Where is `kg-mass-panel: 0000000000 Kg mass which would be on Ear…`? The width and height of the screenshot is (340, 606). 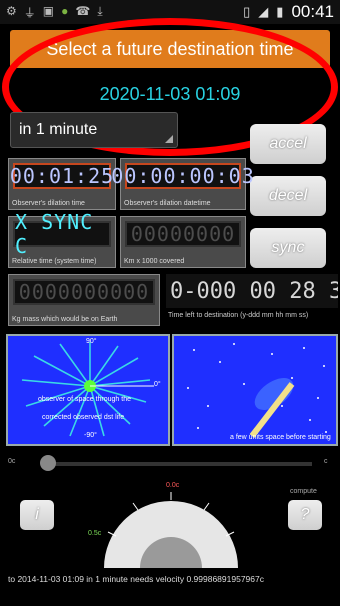
kg-mass-panel: 0000000000 Kg mass which would be on Ear… is located at coordinates (84, 300).